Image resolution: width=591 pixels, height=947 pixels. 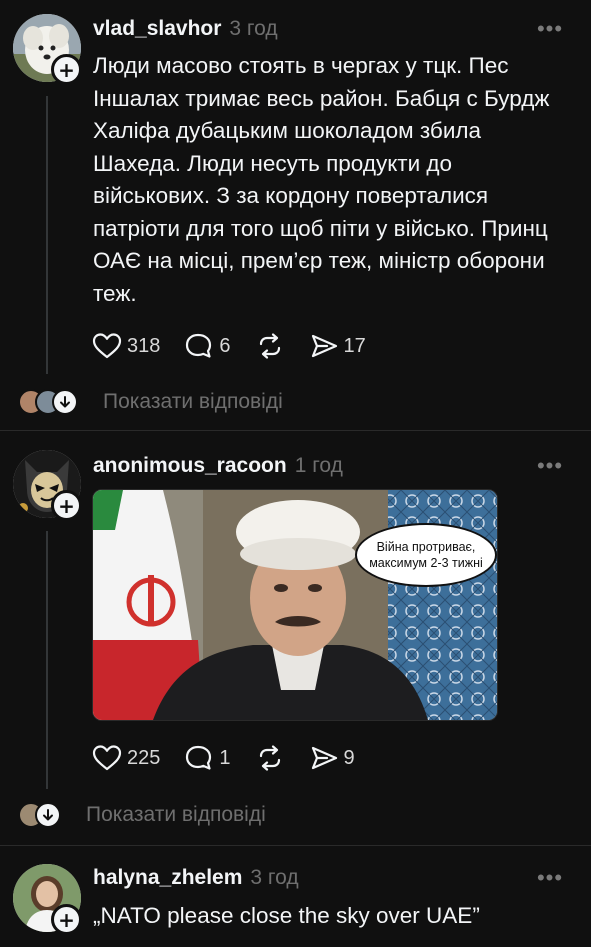 I want to click on share-count: 17, so click(x=354, y=345).